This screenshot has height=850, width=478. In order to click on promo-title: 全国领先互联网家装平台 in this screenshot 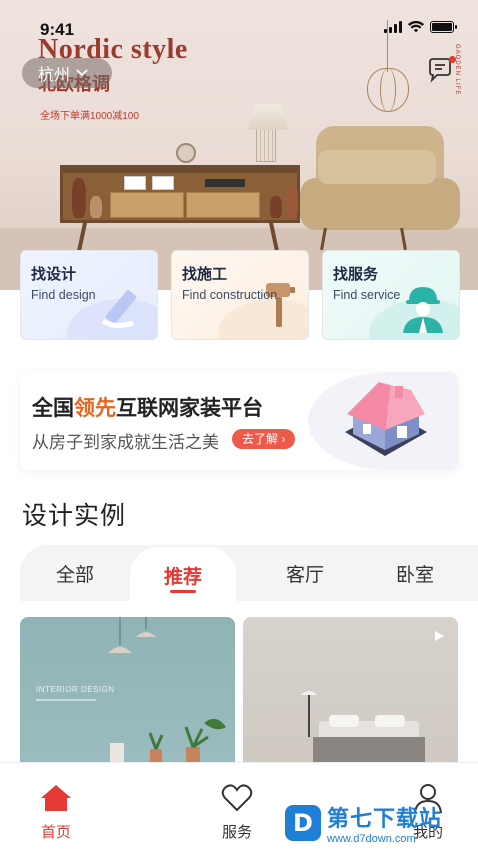, I will do `click(147, 407)`.